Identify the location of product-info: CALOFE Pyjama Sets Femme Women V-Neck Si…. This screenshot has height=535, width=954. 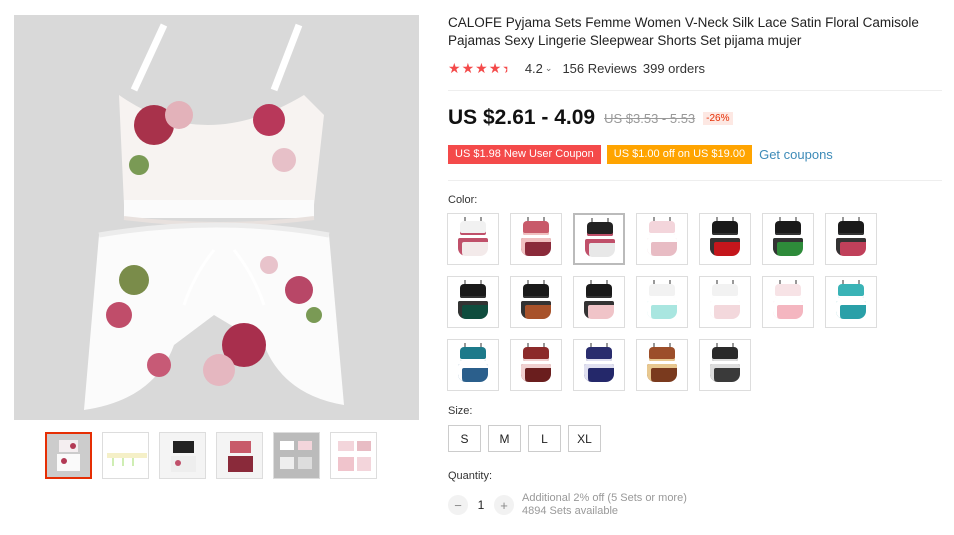
(698, 45).